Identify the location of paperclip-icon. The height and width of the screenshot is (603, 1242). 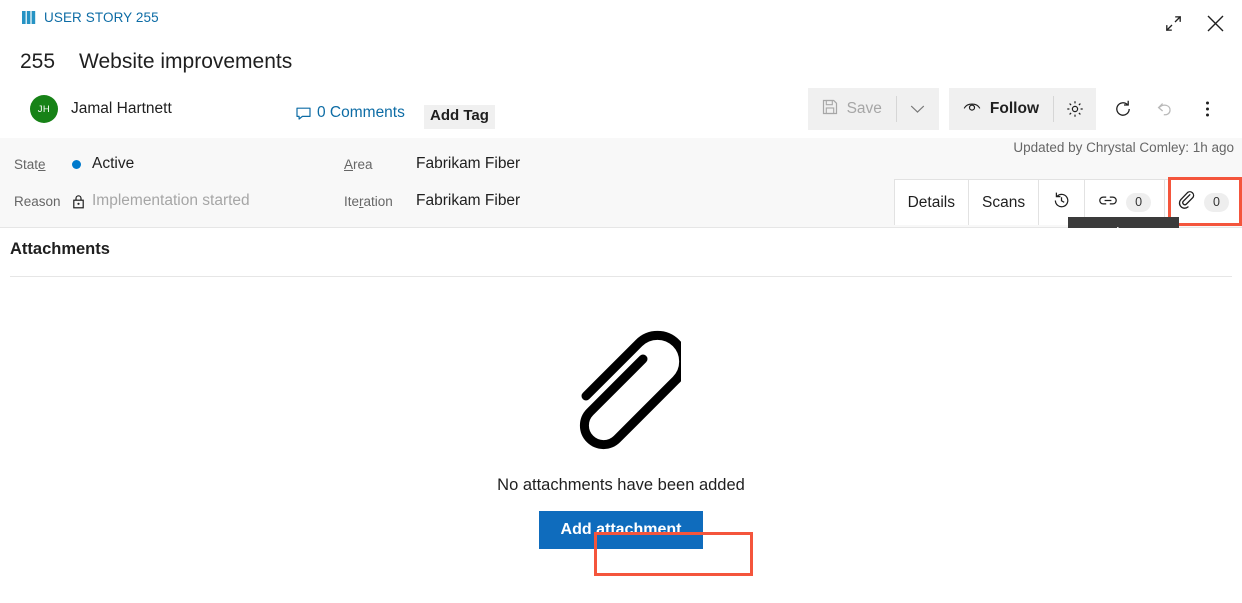
(1187, 202).